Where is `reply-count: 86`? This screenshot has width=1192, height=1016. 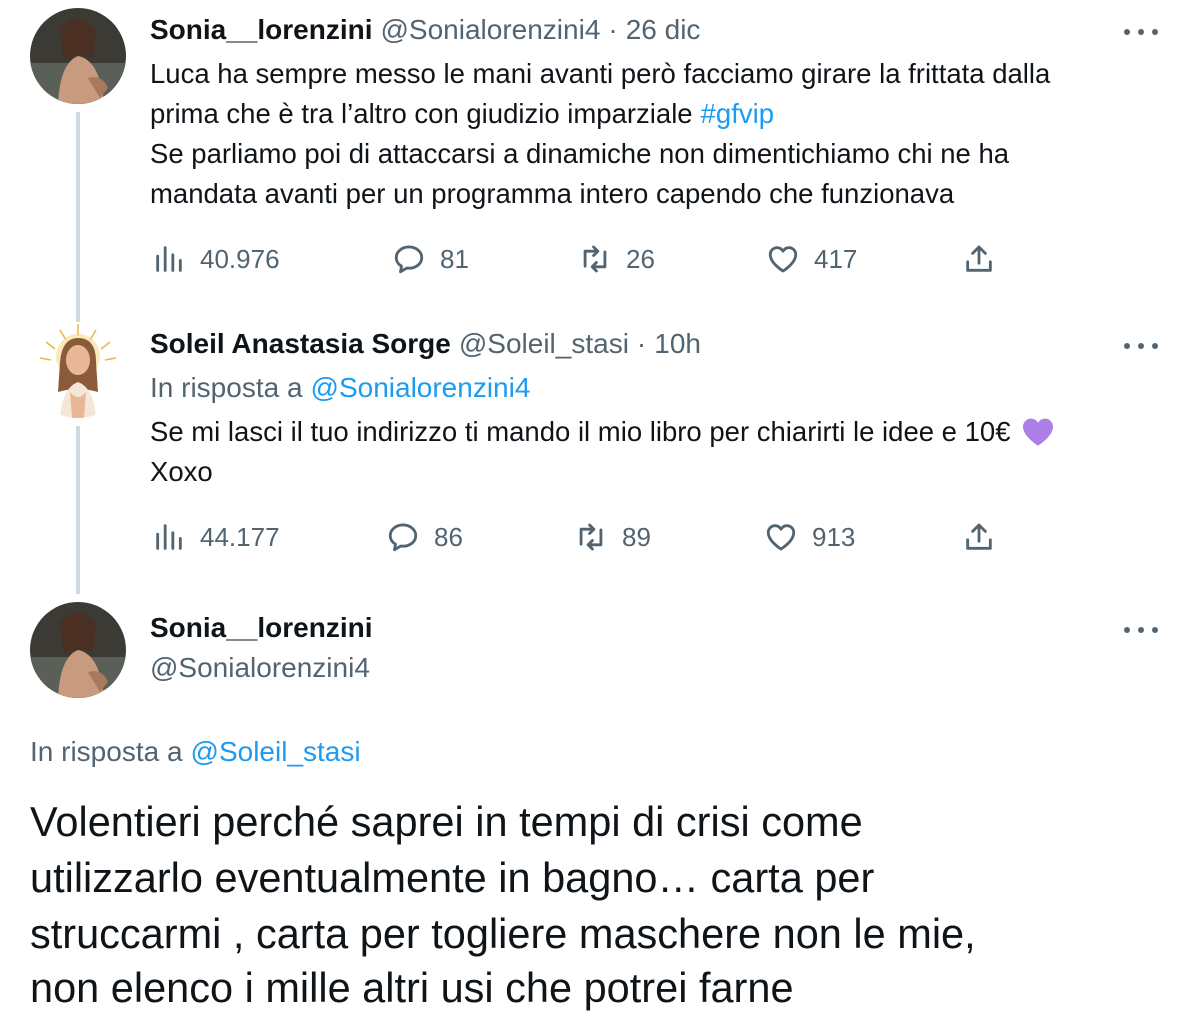
reply-count: 86 is located at coordinates (448, 536).